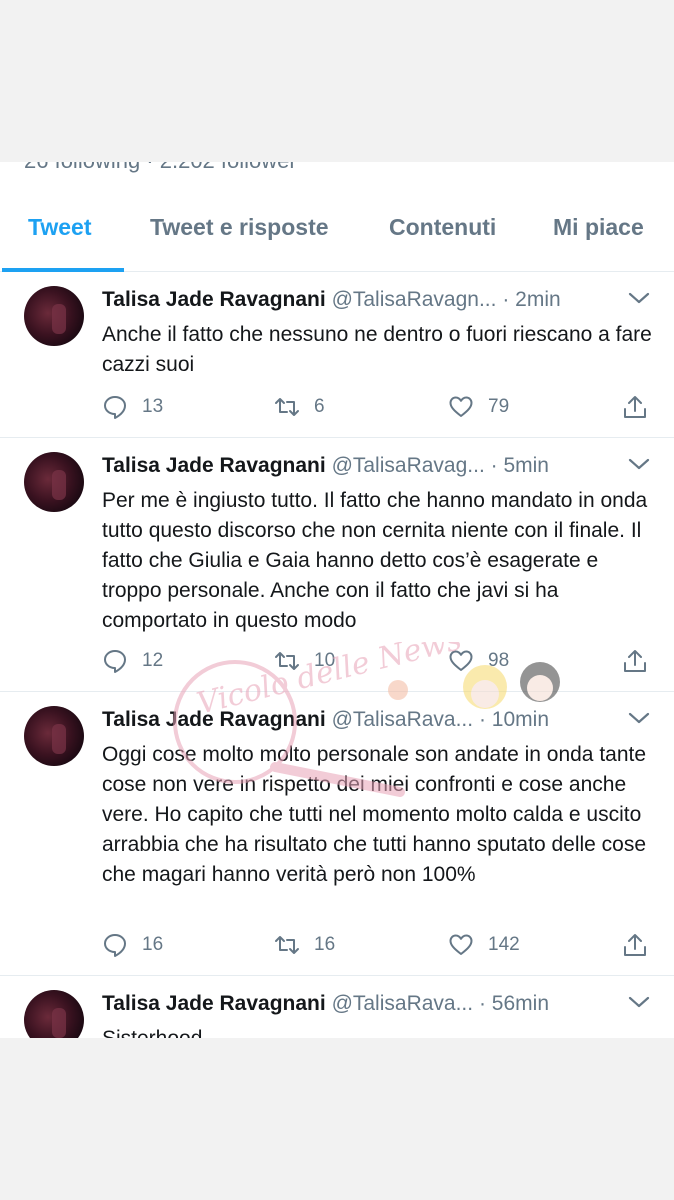 This screenshot has height=1200, width=674. What do you see at coordinates (132, 407) in the screenshot?
I see `reply-button: 13` at bounding box center [132, 407].